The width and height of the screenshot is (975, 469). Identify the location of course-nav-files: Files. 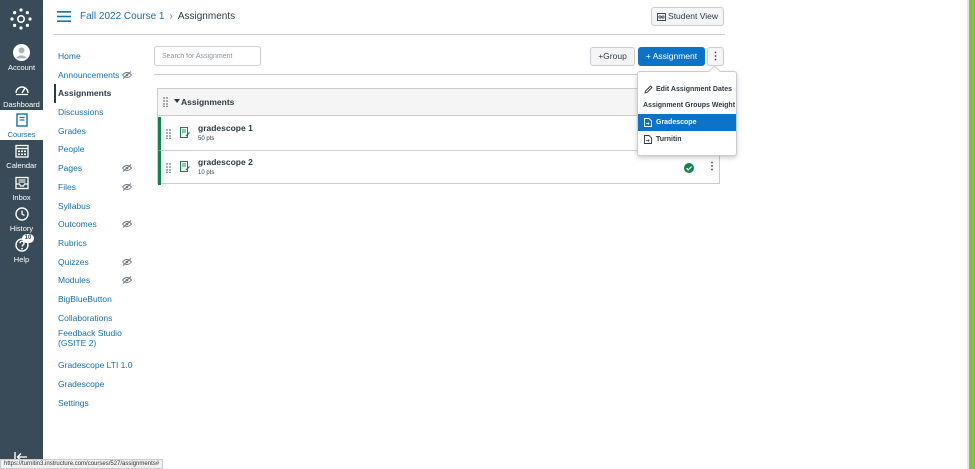
(99, 187).